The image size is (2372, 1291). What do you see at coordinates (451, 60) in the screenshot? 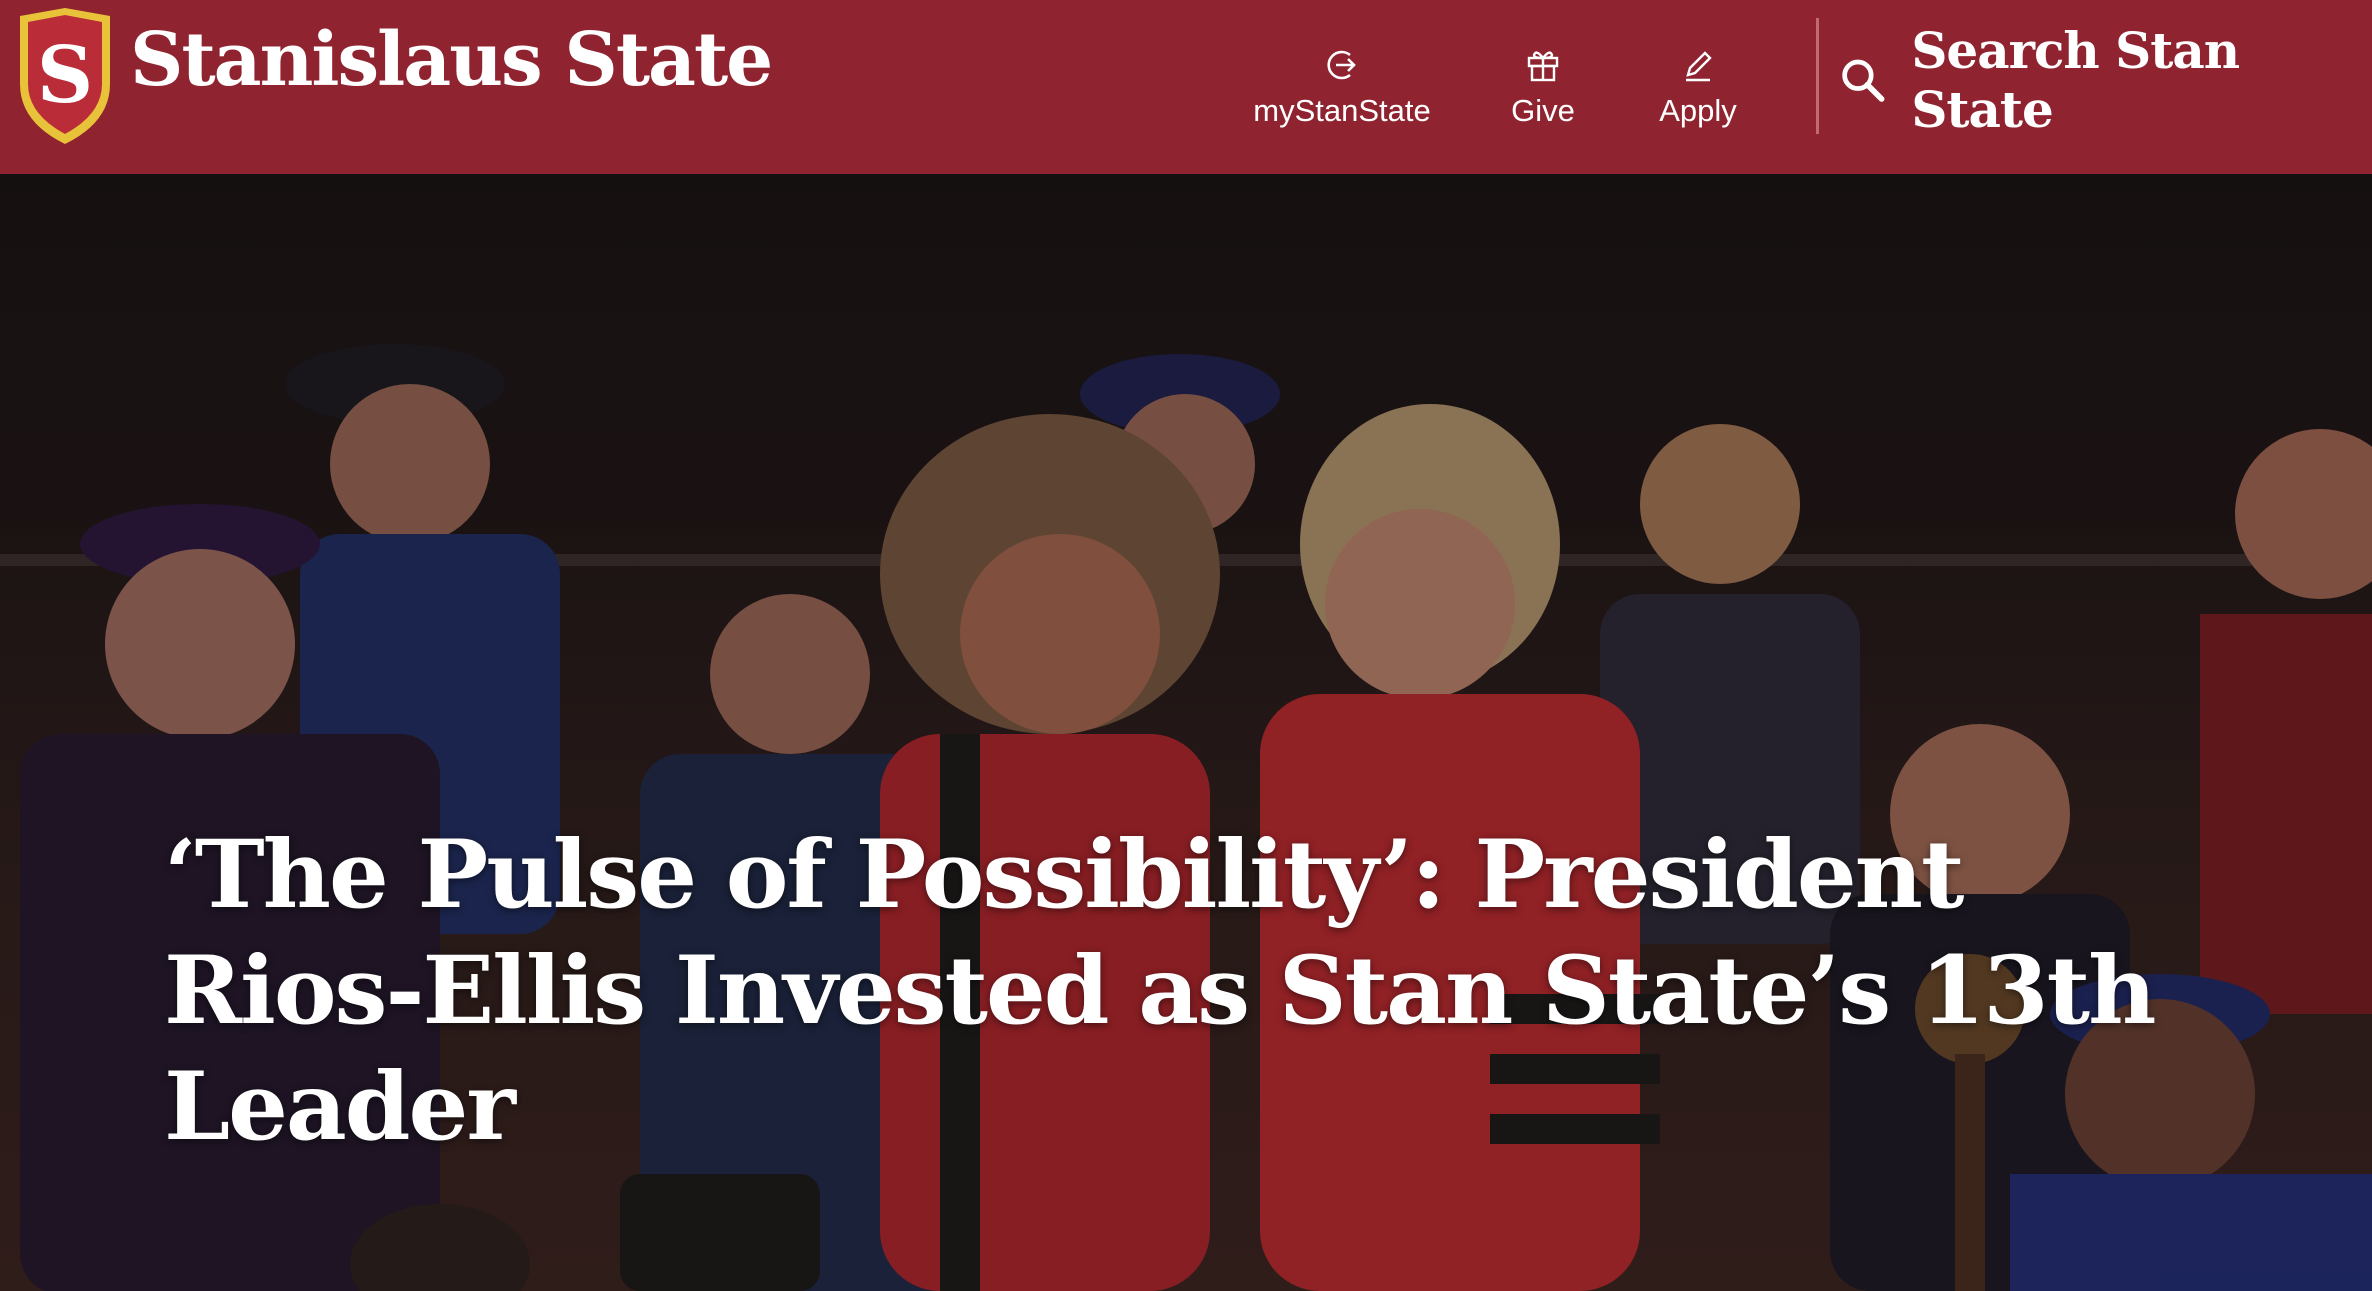
I see `site-title: Stanislaus State` at bounding box center [451, 60].